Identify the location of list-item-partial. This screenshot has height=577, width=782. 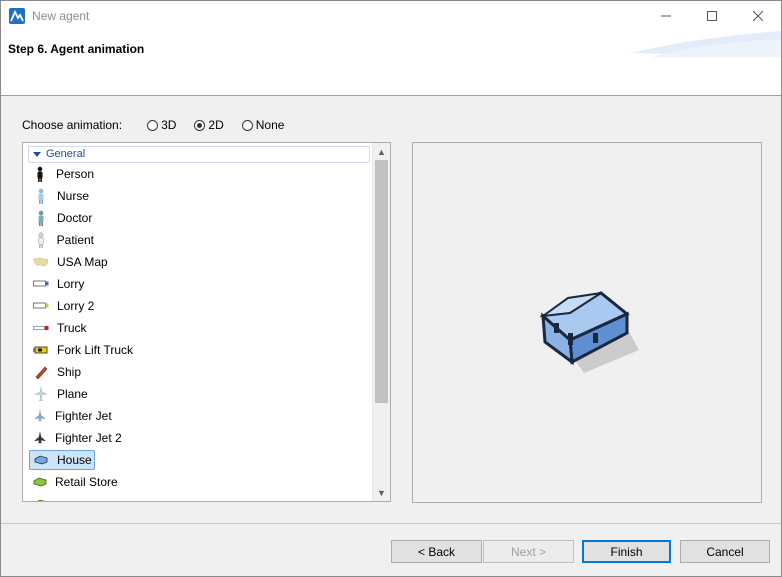
(62, 497).